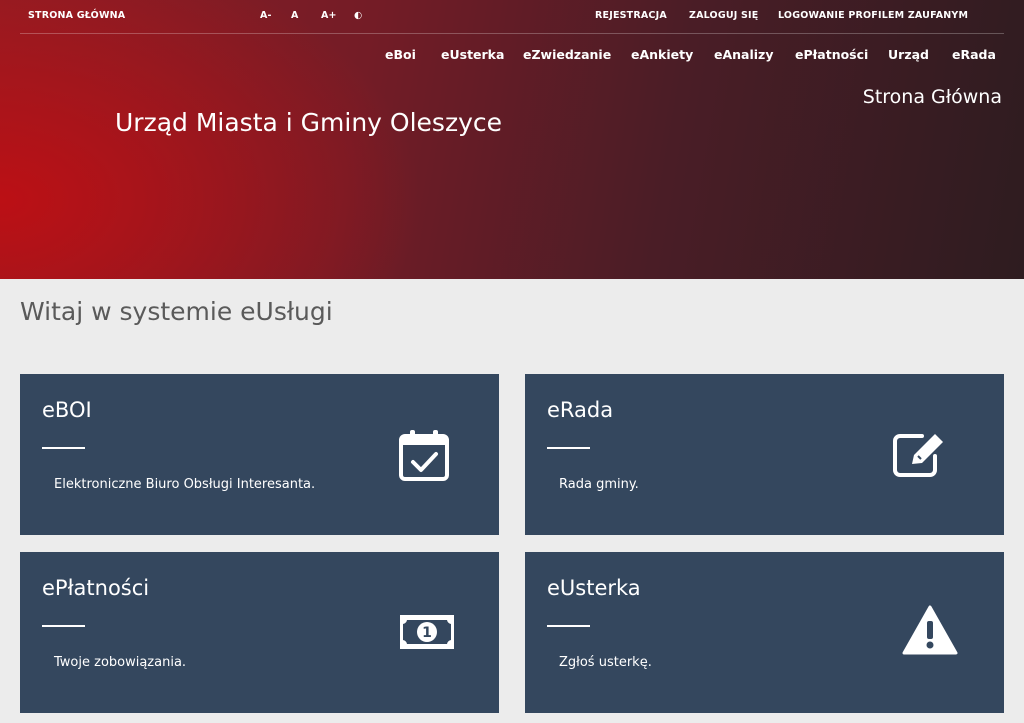 This screenshot has width=1024, height=723. Describe the element at coordinates (176, 311) in the screenshot. I see `page-title: Witaj w systemie eUsługi` at that location.